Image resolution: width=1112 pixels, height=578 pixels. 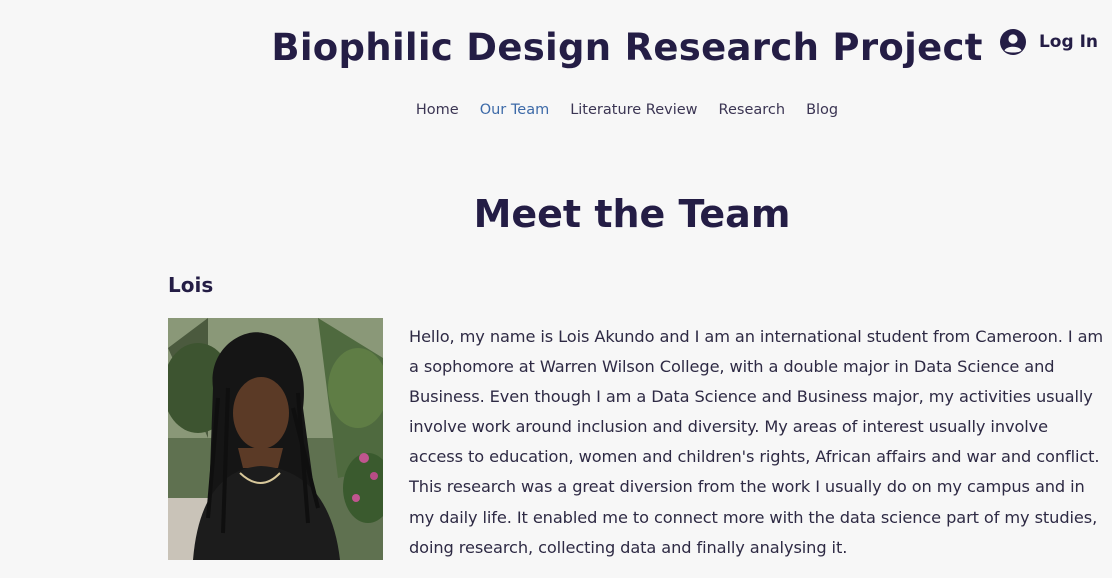 What do you see at coordinates (437, 110) in the screenshot?
I see `nav-home: Home` at bounding box center [437, 110].